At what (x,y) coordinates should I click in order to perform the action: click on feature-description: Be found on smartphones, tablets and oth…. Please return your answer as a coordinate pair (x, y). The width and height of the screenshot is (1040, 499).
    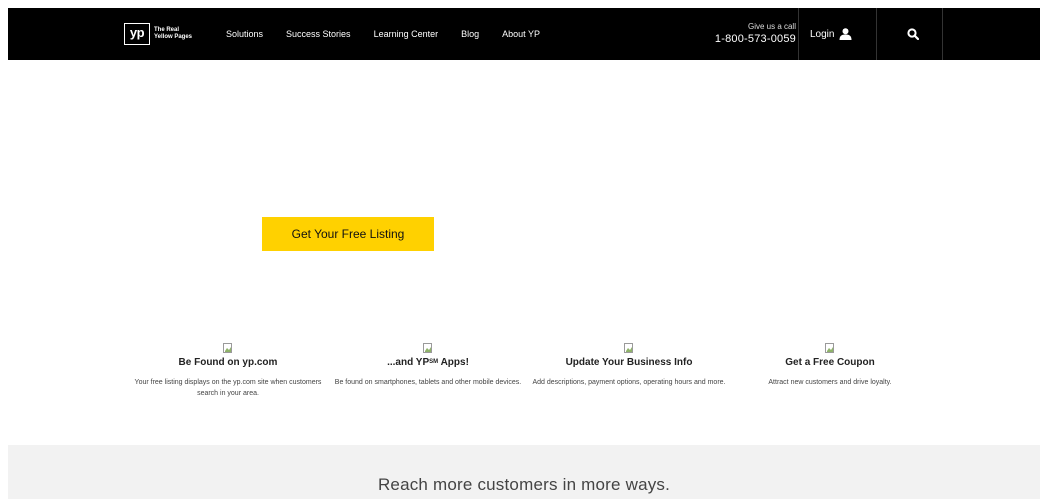
    Looking at the image, I should click on (428, 382).